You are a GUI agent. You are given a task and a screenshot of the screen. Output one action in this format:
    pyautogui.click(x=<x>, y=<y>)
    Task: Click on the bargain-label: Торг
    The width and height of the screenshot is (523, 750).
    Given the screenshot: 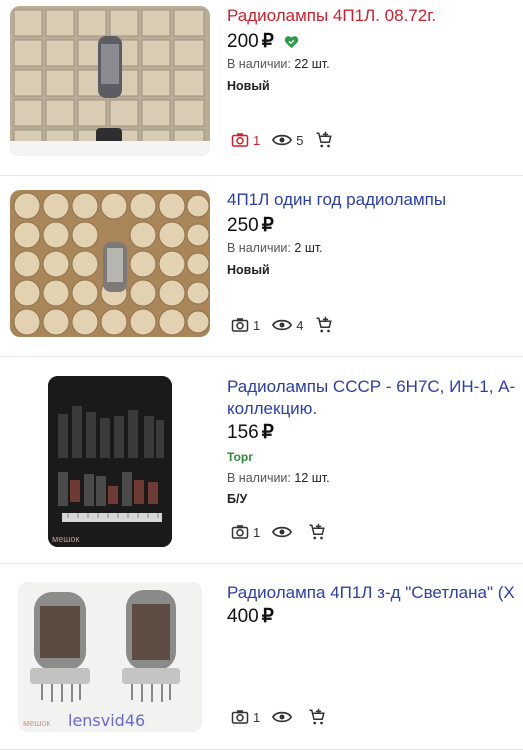 What is the action you would take?
    pyautogui.click(x=240, y=457)
    